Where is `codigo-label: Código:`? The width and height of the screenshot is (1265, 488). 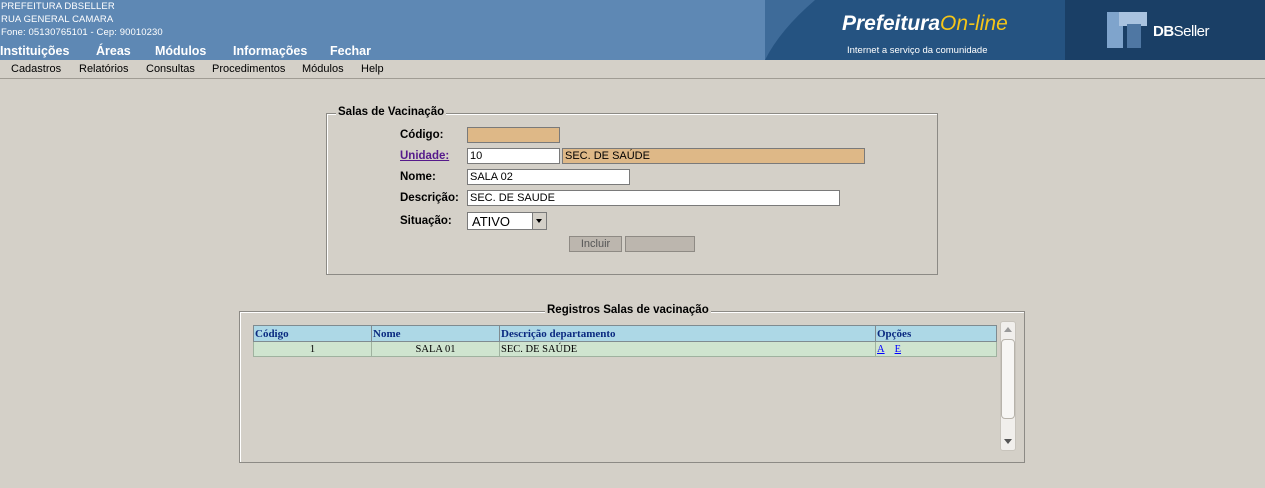 codigo-label: Código: is located at coordinates (422, 135).